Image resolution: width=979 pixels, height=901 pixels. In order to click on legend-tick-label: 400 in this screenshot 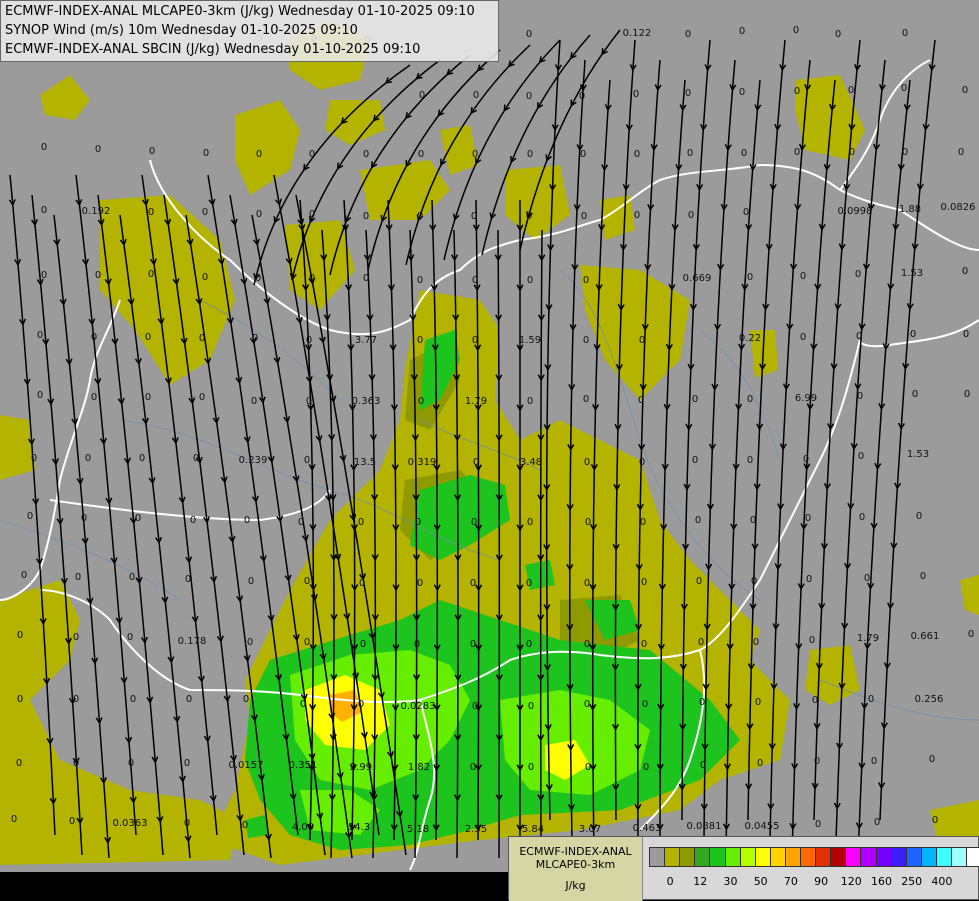, I will do `click(942, 881)`.